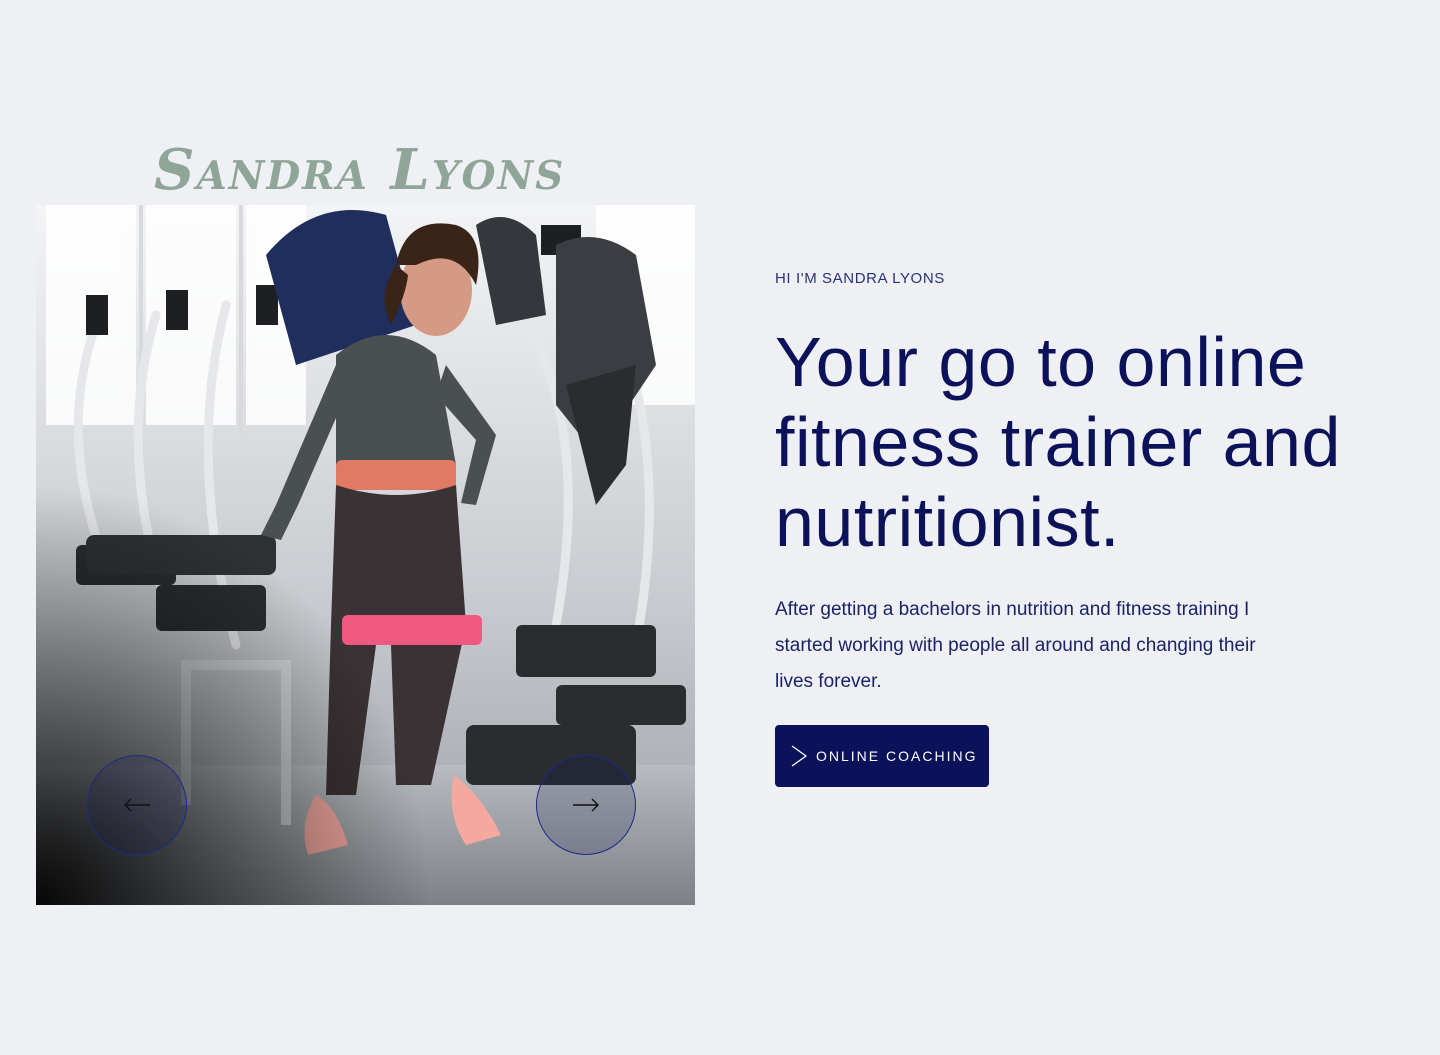 Image resolution: width=1440 pixels, height=1055 pixels. I want to click on online-coaching-label: ONLINE COACHING, so click(897, 756).